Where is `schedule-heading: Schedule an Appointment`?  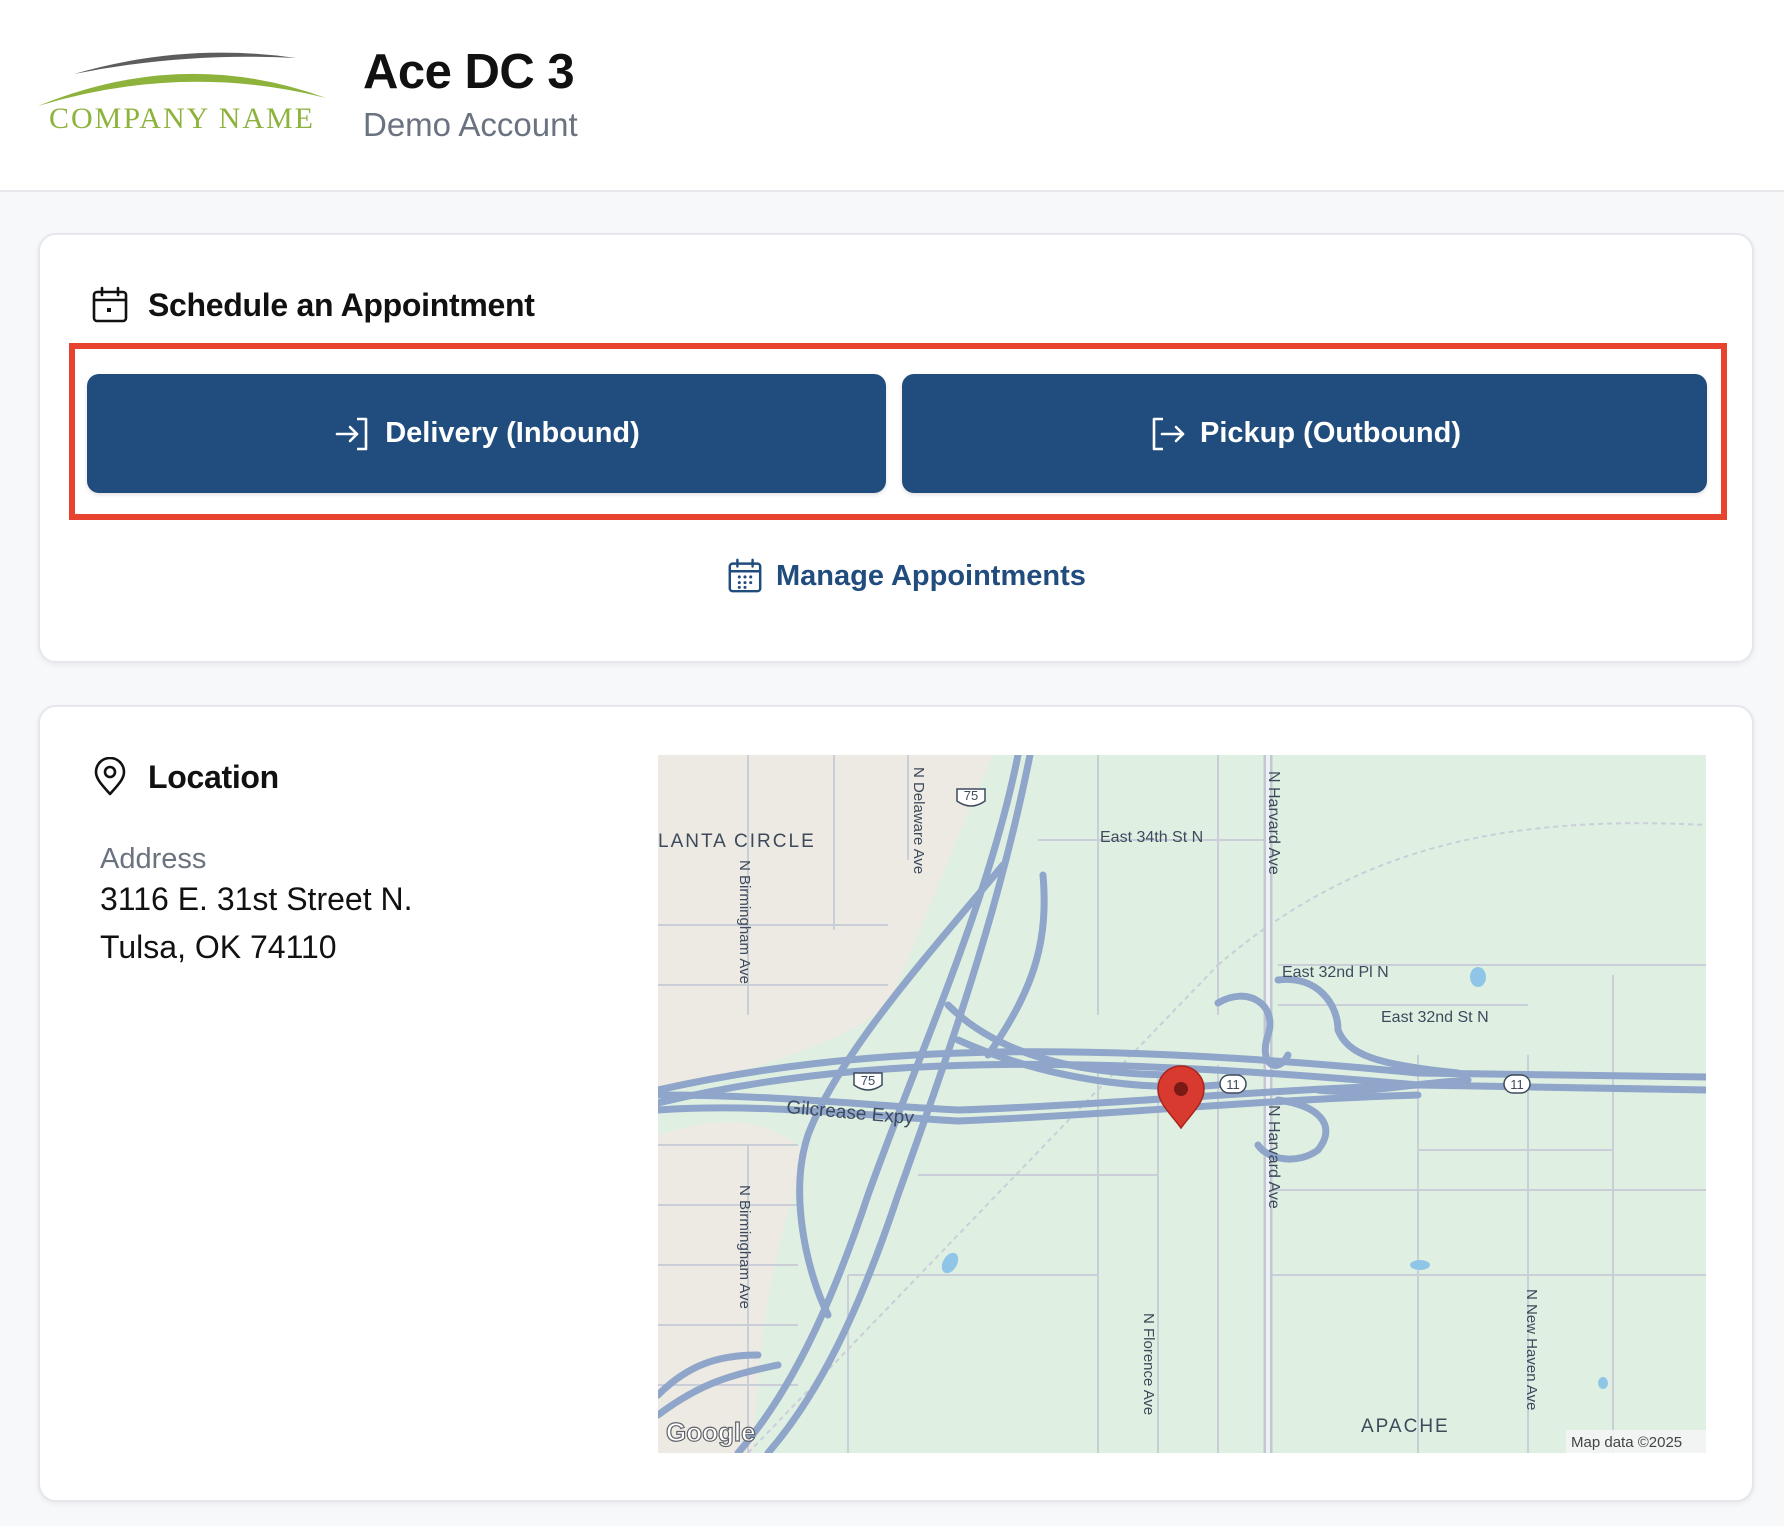 schedule-heading: Schedule an Appointment is located at coordinates (312, 305).